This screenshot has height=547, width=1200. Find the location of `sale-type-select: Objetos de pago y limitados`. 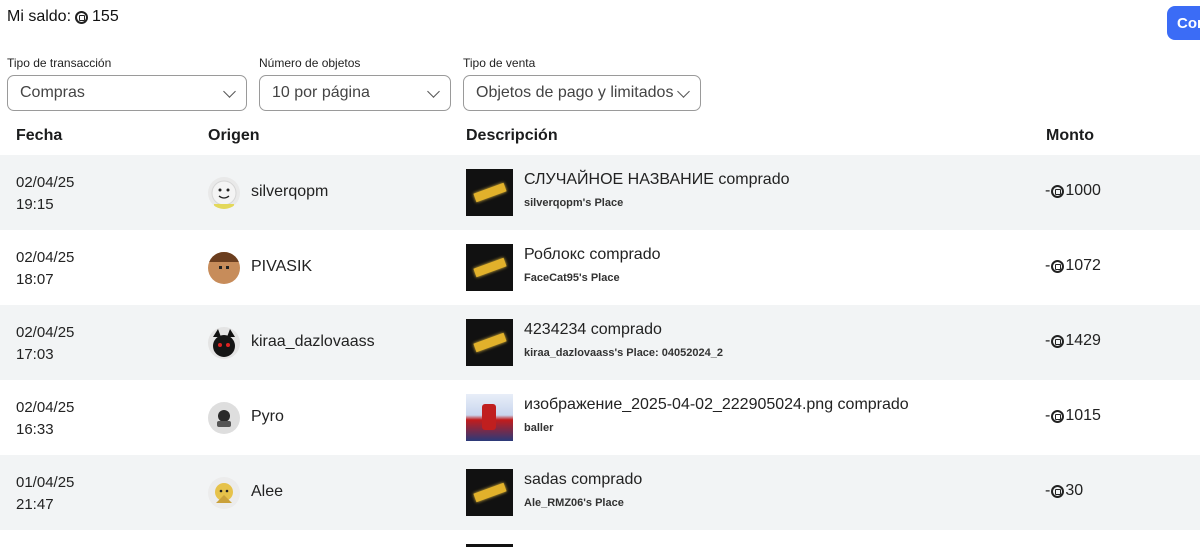

sale-type-select: Objetos de pago y limitados is located at coordinates (582, 93).